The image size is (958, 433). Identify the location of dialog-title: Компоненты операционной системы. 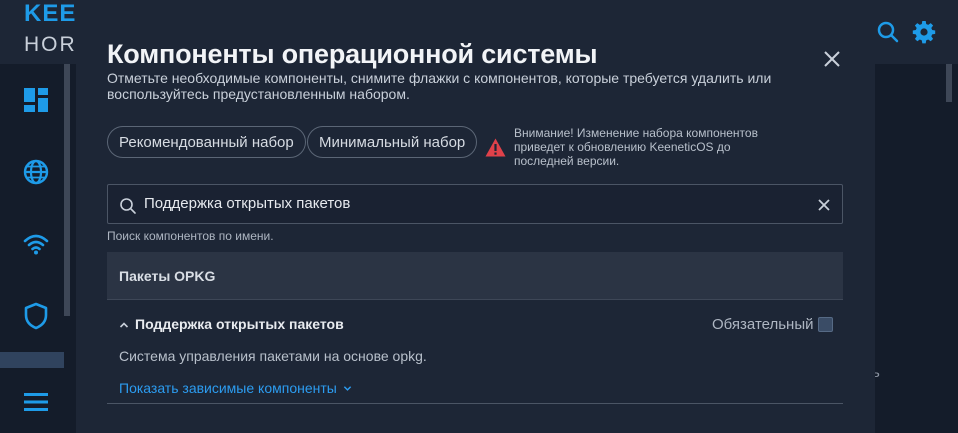
(352, 54).